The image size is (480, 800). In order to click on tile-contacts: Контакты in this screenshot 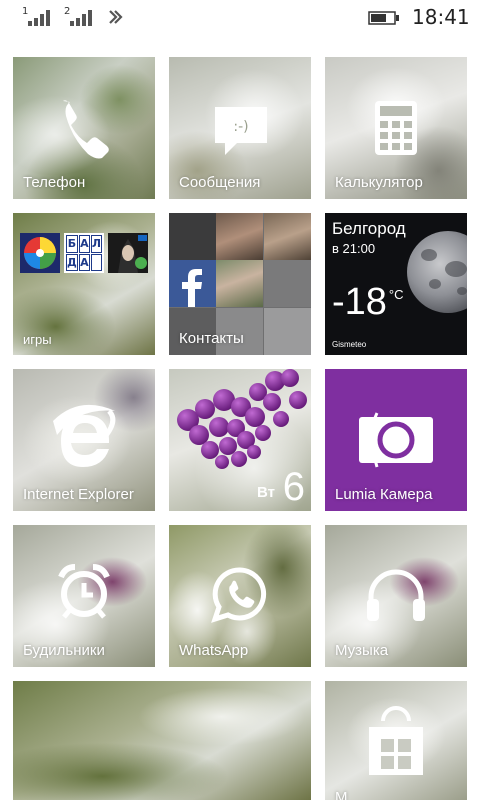, I will do `click(240, 284)`.